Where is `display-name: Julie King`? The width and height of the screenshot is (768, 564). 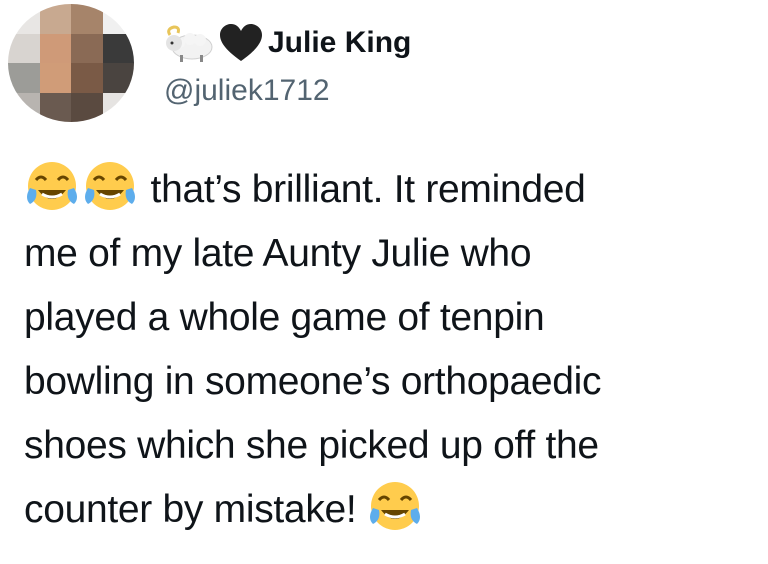 display-name: Julie King is located at coordinates (358, 43).